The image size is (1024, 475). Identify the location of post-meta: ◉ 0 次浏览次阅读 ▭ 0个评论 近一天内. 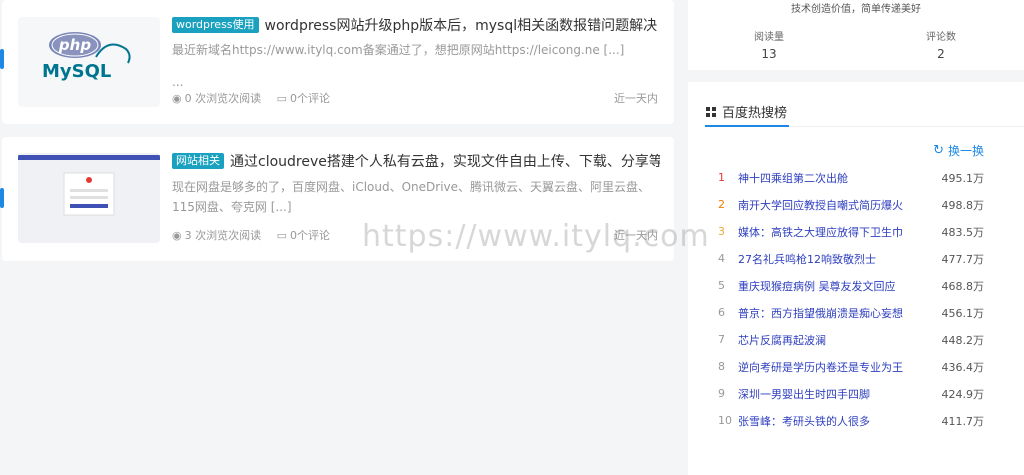
(415, 99).